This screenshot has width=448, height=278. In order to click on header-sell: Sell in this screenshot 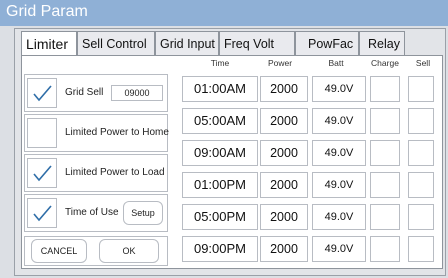, I will do `click(423, 63)`.